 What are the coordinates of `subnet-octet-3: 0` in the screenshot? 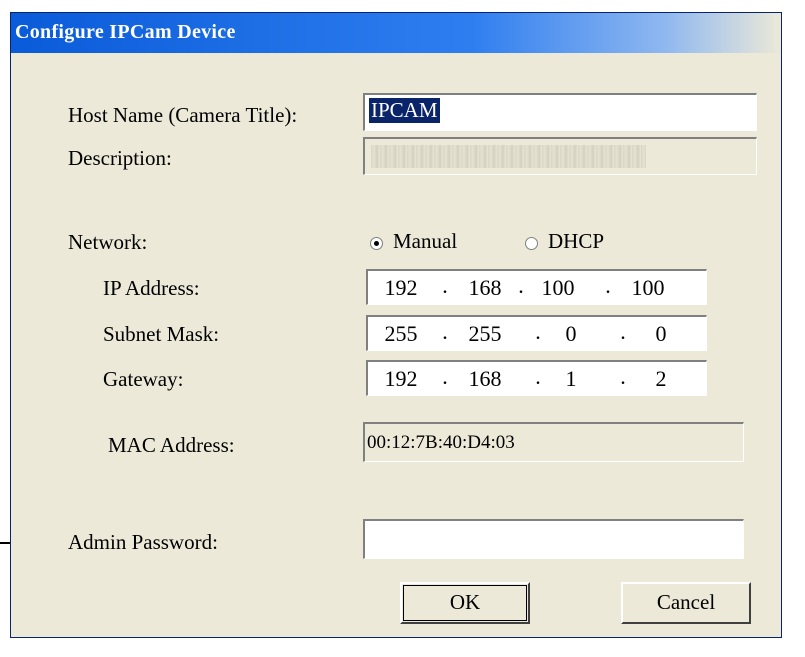 It's located at (571, 333).